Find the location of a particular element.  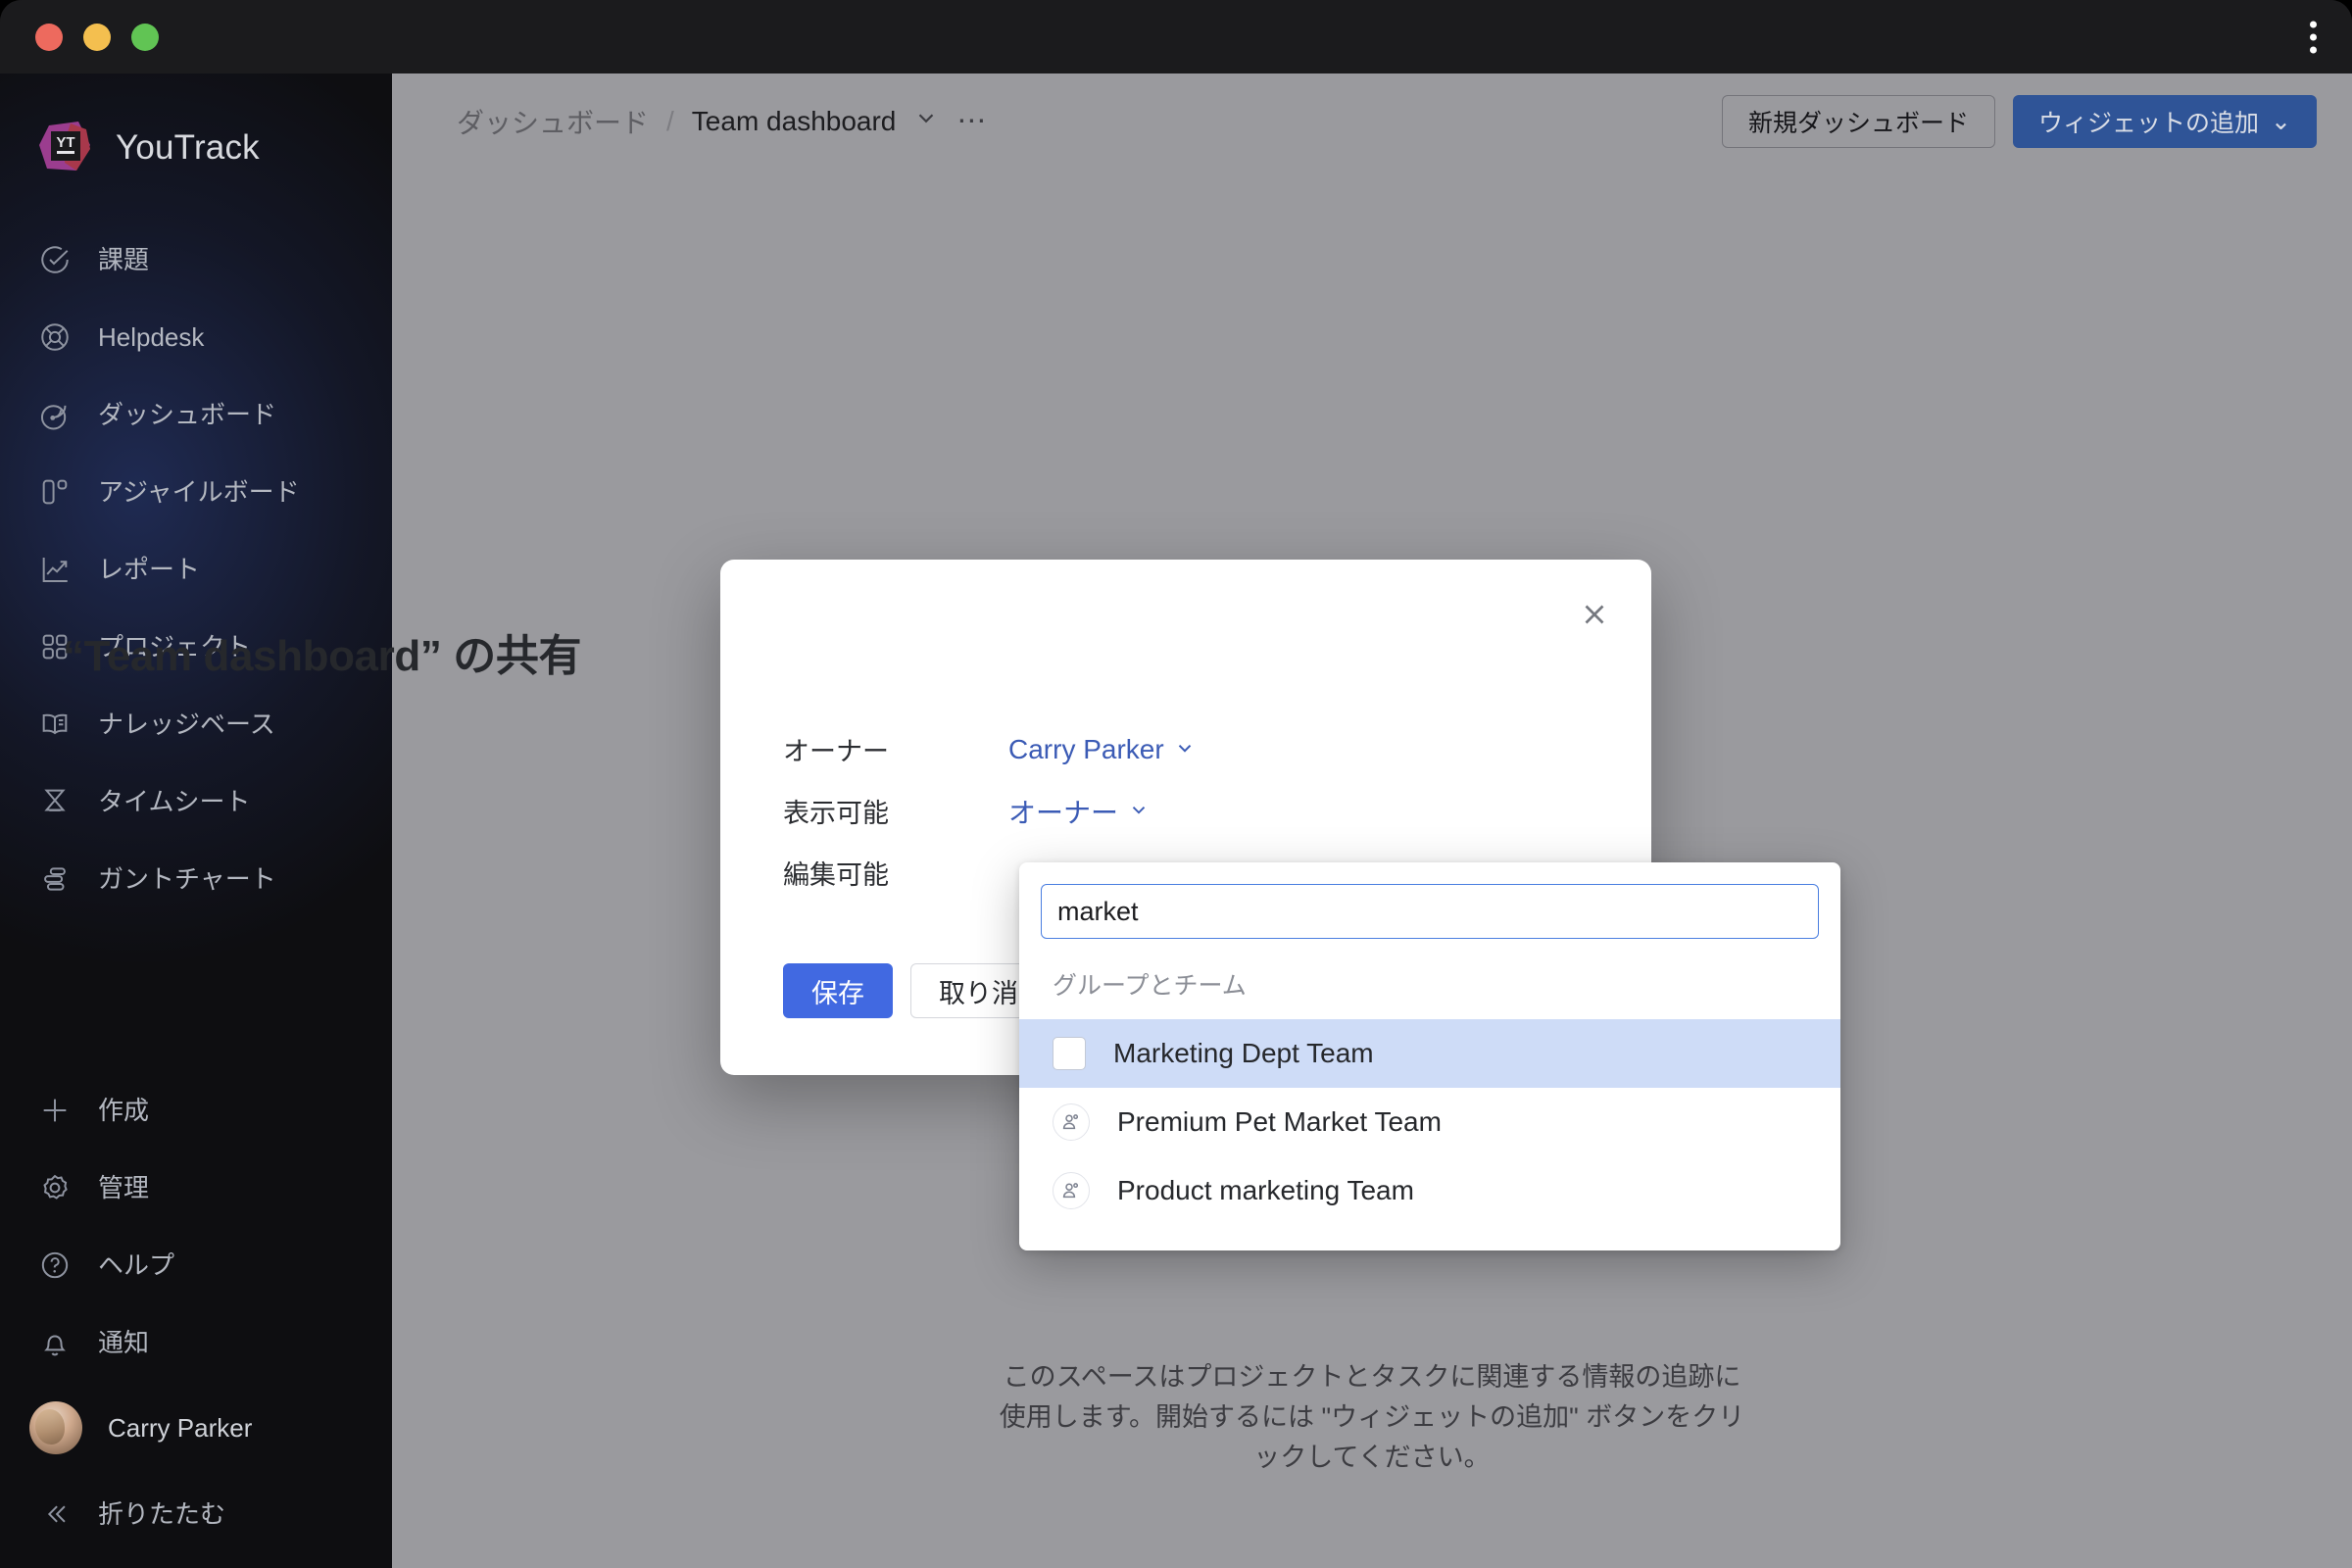

hourglass-icon is located at coordinates (55, 801).